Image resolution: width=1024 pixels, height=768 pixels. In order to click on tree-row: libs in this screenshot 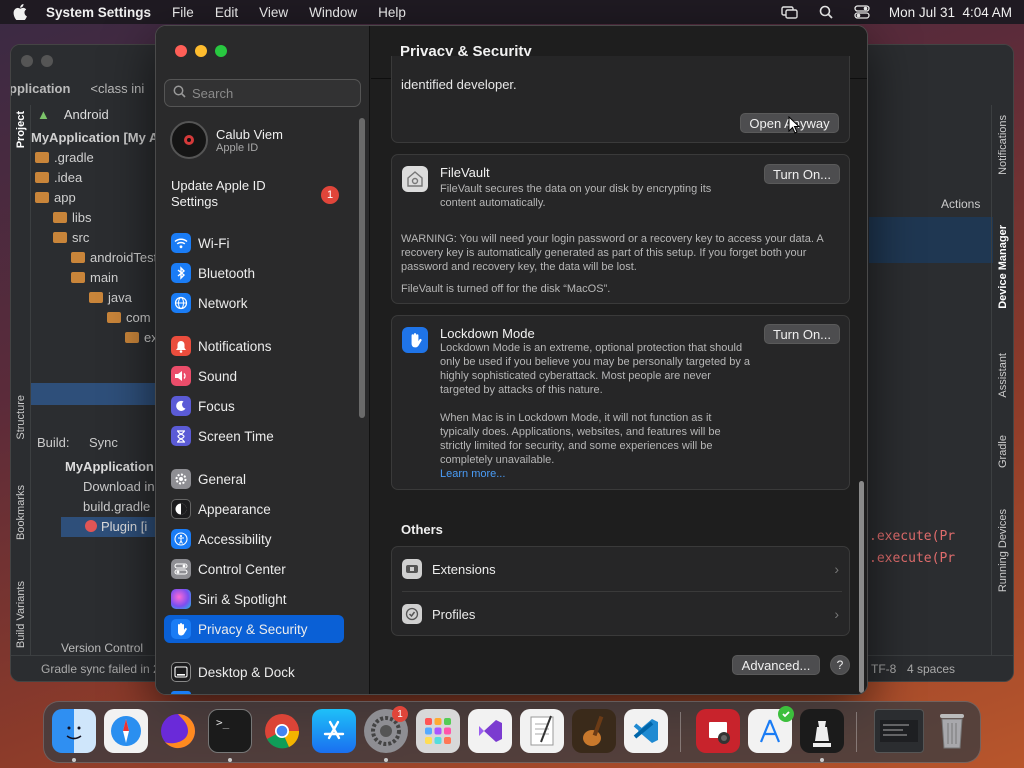, I will do `click(72, 217)`.